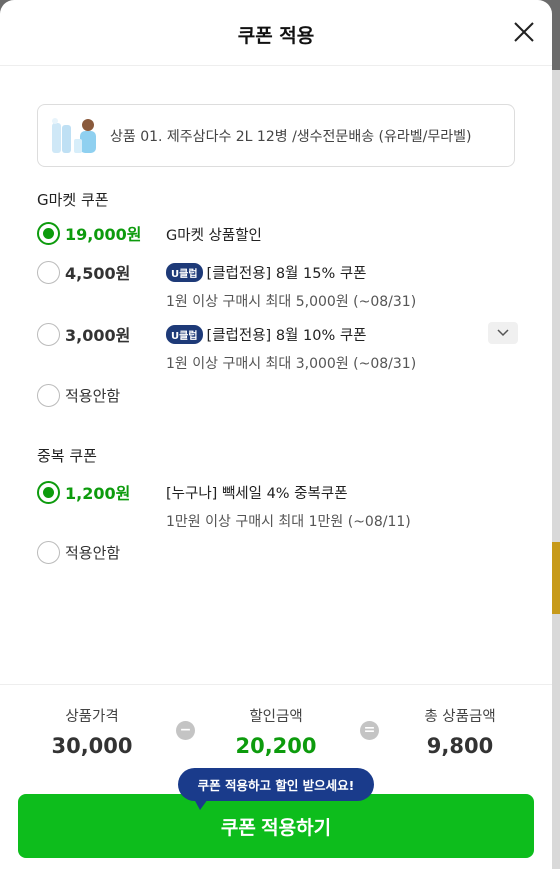 The height and width of the screenshot is (869, 560). What do you see at coordinates (276, 717) in the screenshot?
I see `discount-label: 할인금액` at bounding box center [276, 717].